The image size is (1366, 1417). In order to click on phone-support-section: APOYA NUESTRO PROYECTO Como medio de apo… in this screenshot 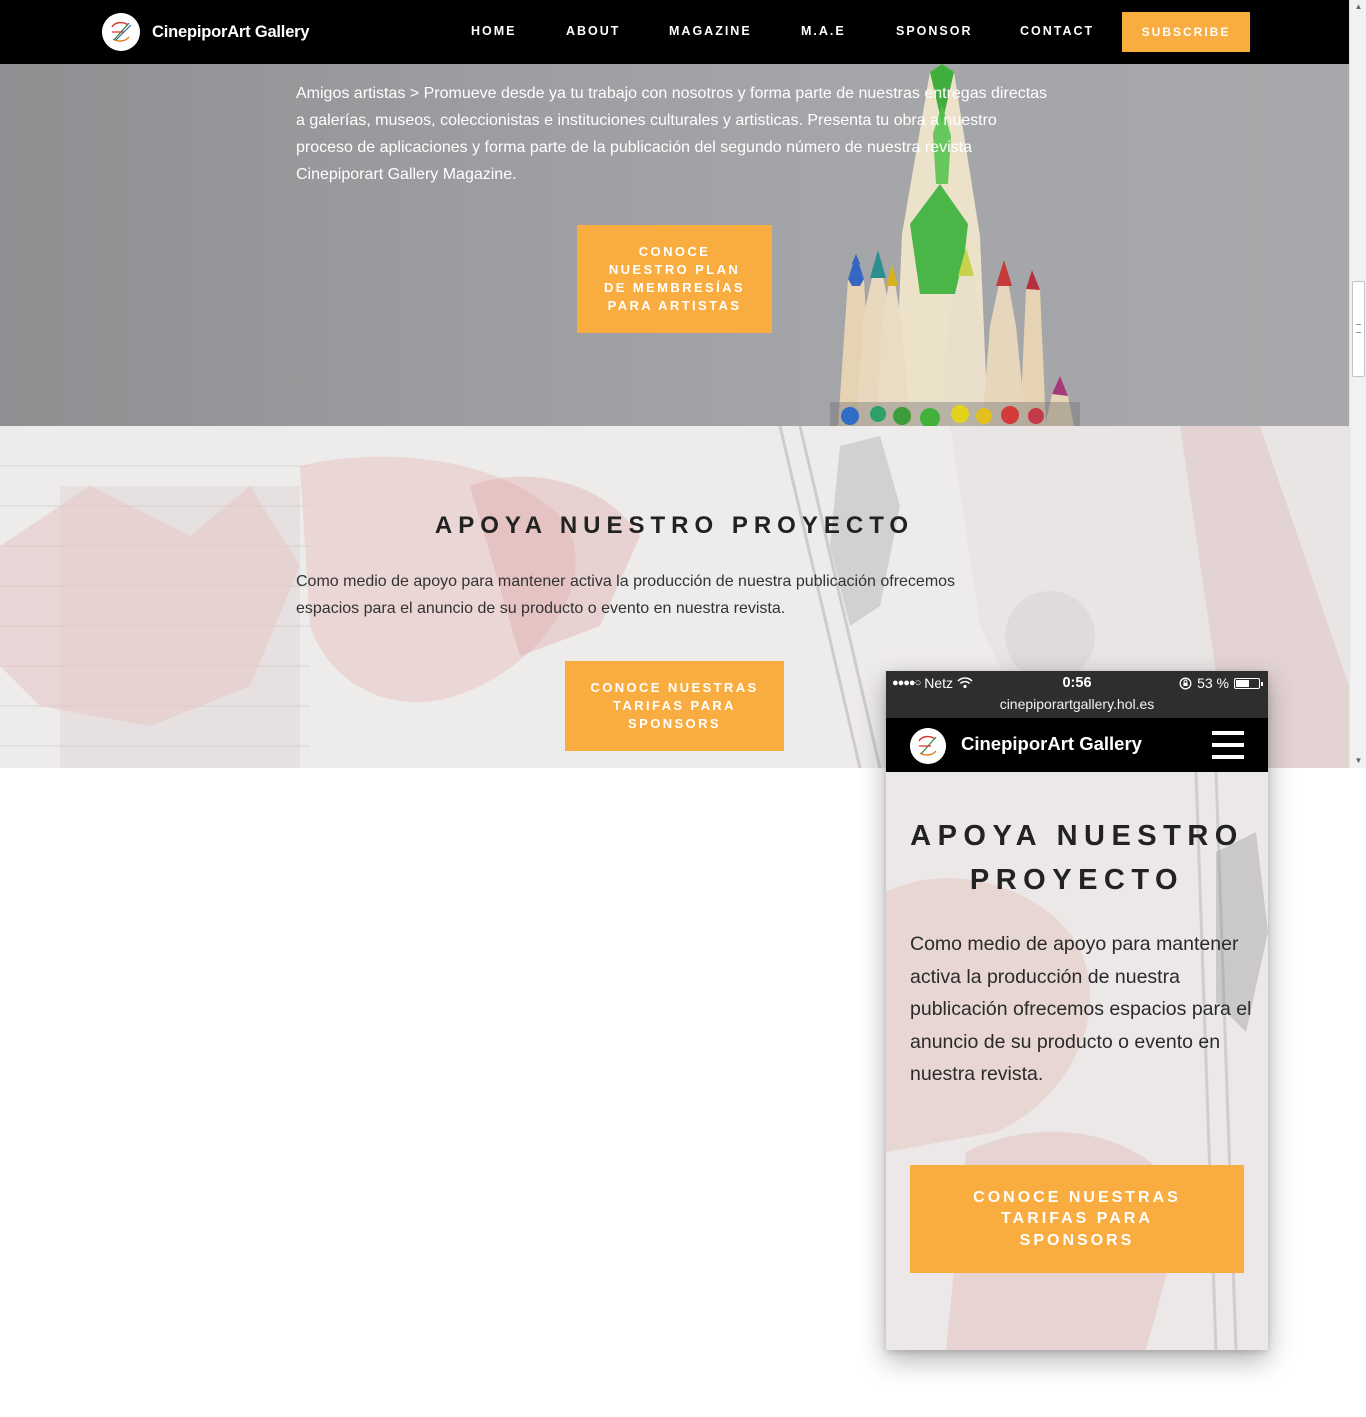, I will do `click(1077, 1061)`.